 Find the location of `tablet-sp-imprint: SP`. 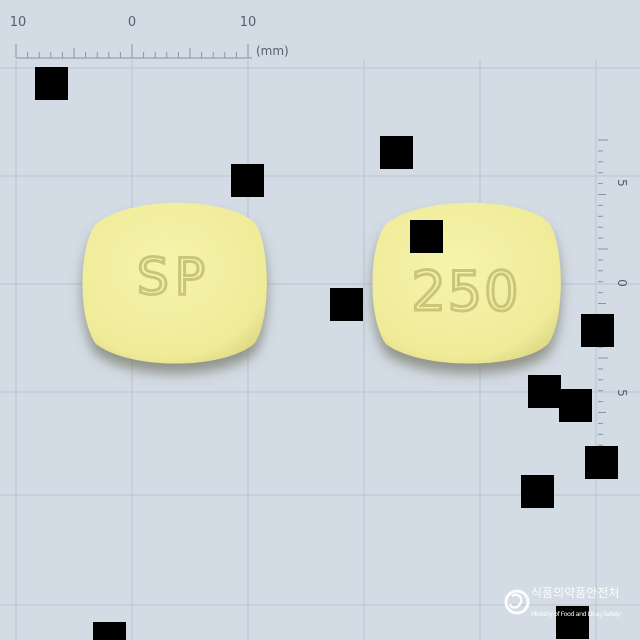

tablet-sp-imprint: SP is located at coordinates (174, 277).